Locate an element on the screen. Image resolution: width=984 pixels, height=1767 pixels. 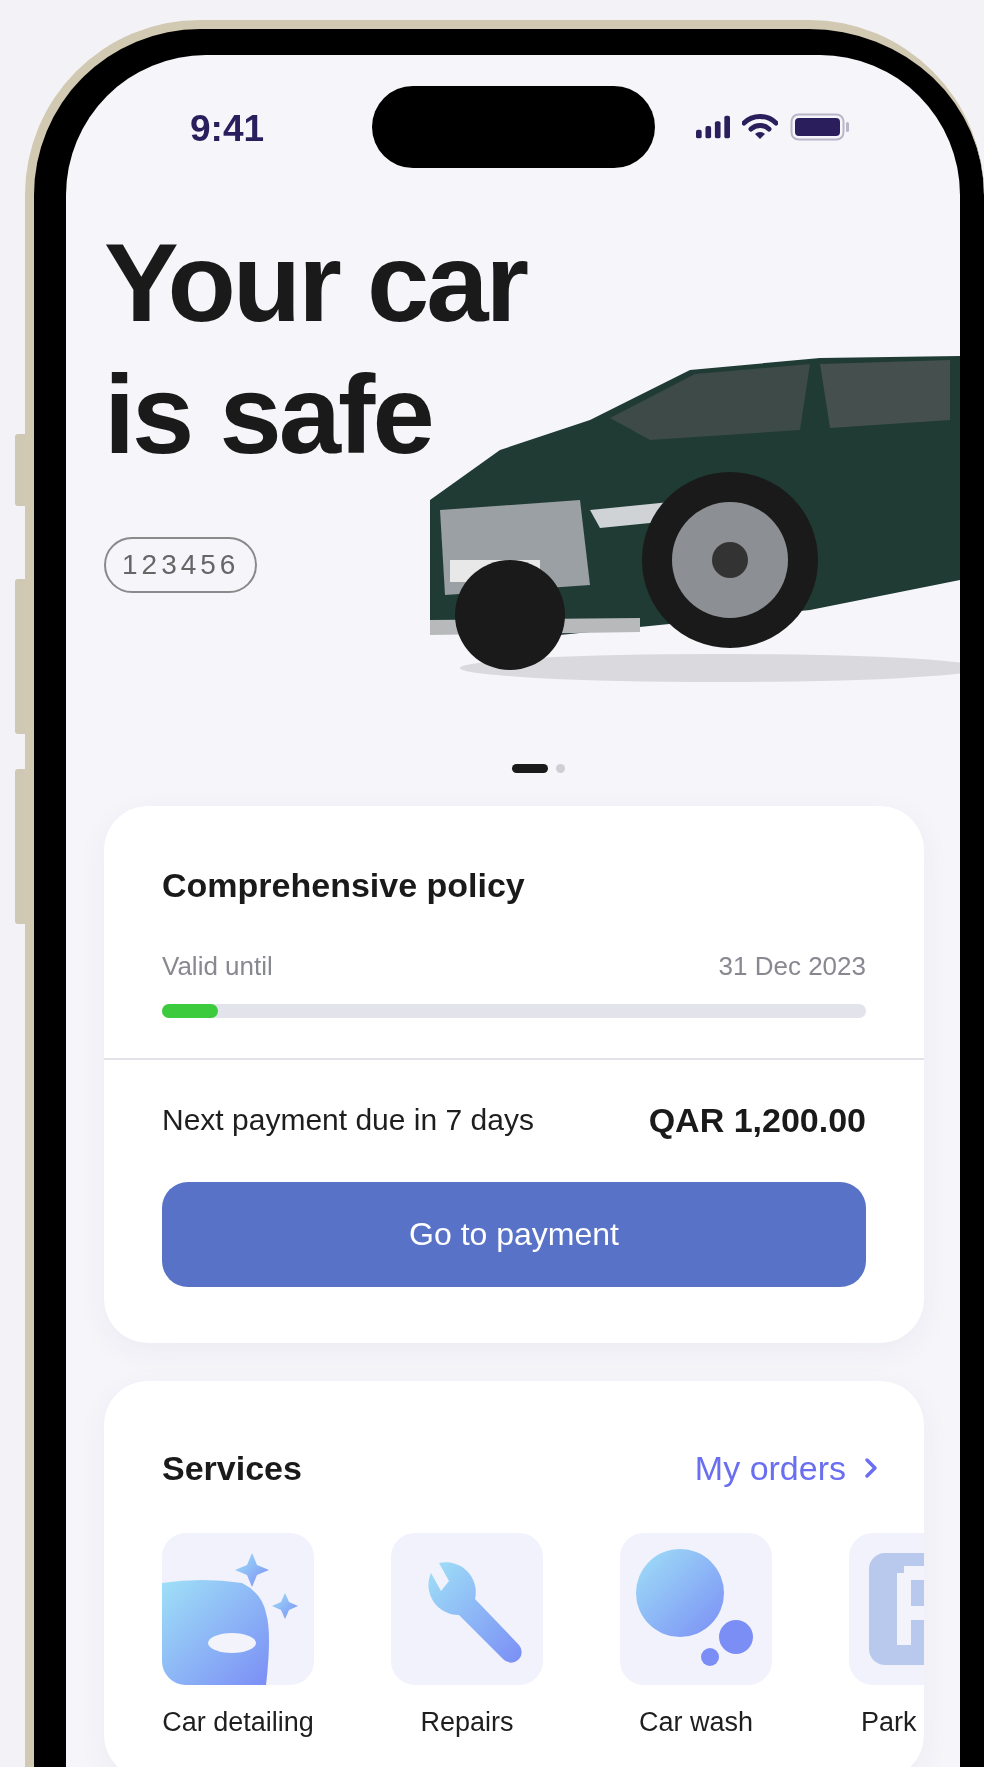
service-label: Park is located at coordinates (883, 1722).